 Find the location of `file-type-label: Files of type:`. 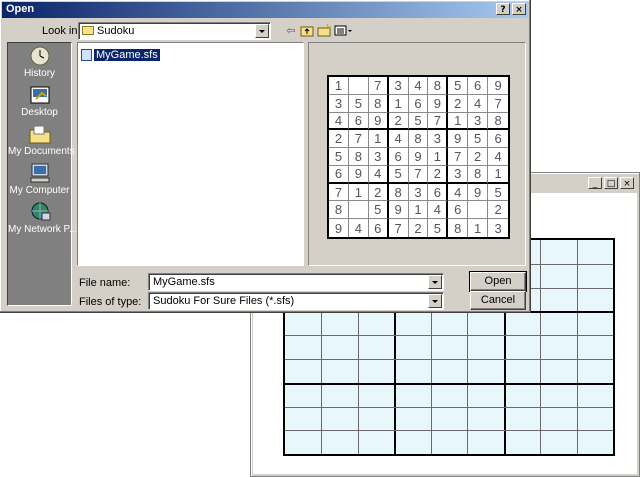

file-type-label: Files of type: is located at coordinates (110, 302).